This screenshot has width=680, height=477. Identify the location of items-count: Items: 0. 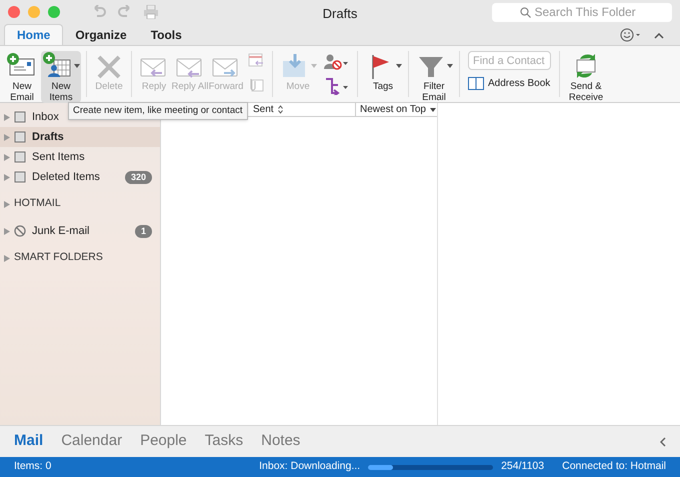
(33, 466).